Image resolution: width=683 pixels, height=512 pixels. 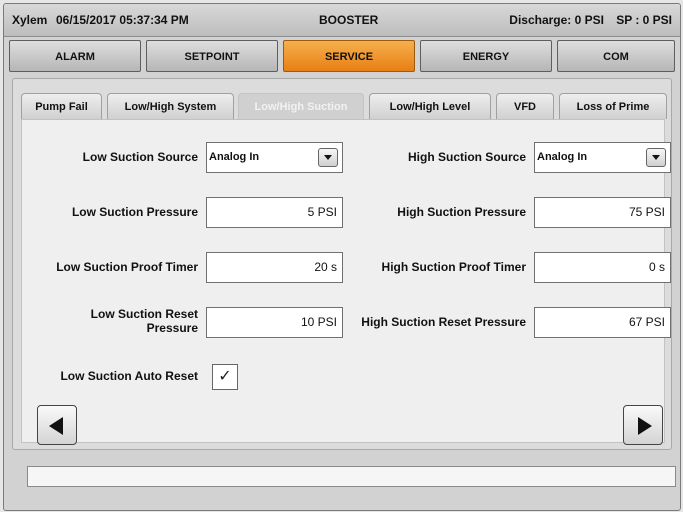 I want to click on high-suction-source-value: Analog In, so click(x=562, y=157).